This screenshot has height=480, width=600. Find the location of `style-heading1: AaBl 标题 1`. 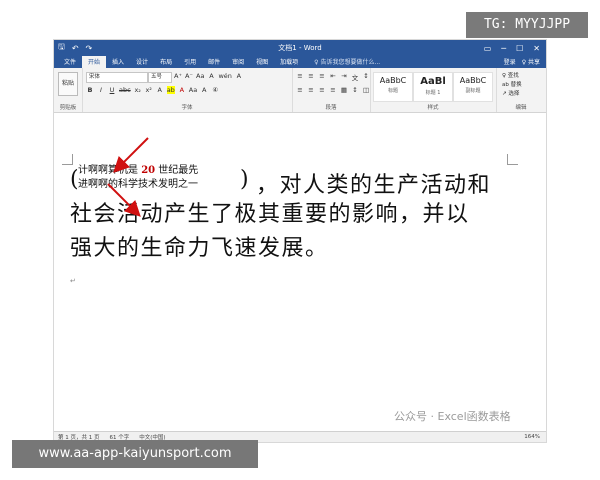

style-heading1: AaBl 标题 1 is located at coordinates (433, 87).